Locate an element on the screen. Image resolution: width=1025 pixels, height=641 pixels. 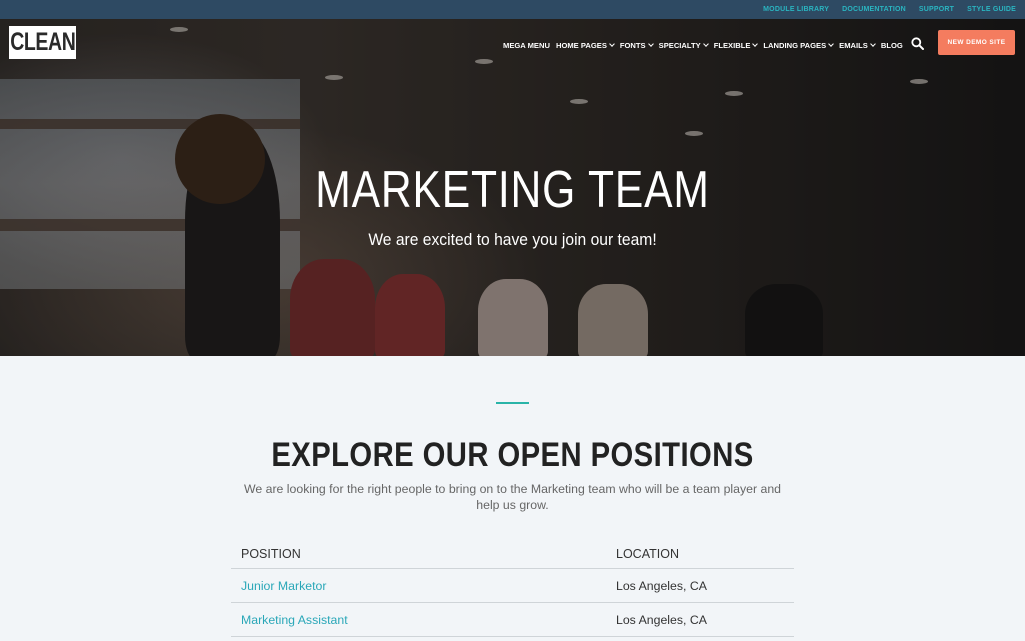
table-row: Marketing Assistant Los Angeles, CA is located at coordinates (512, 620).